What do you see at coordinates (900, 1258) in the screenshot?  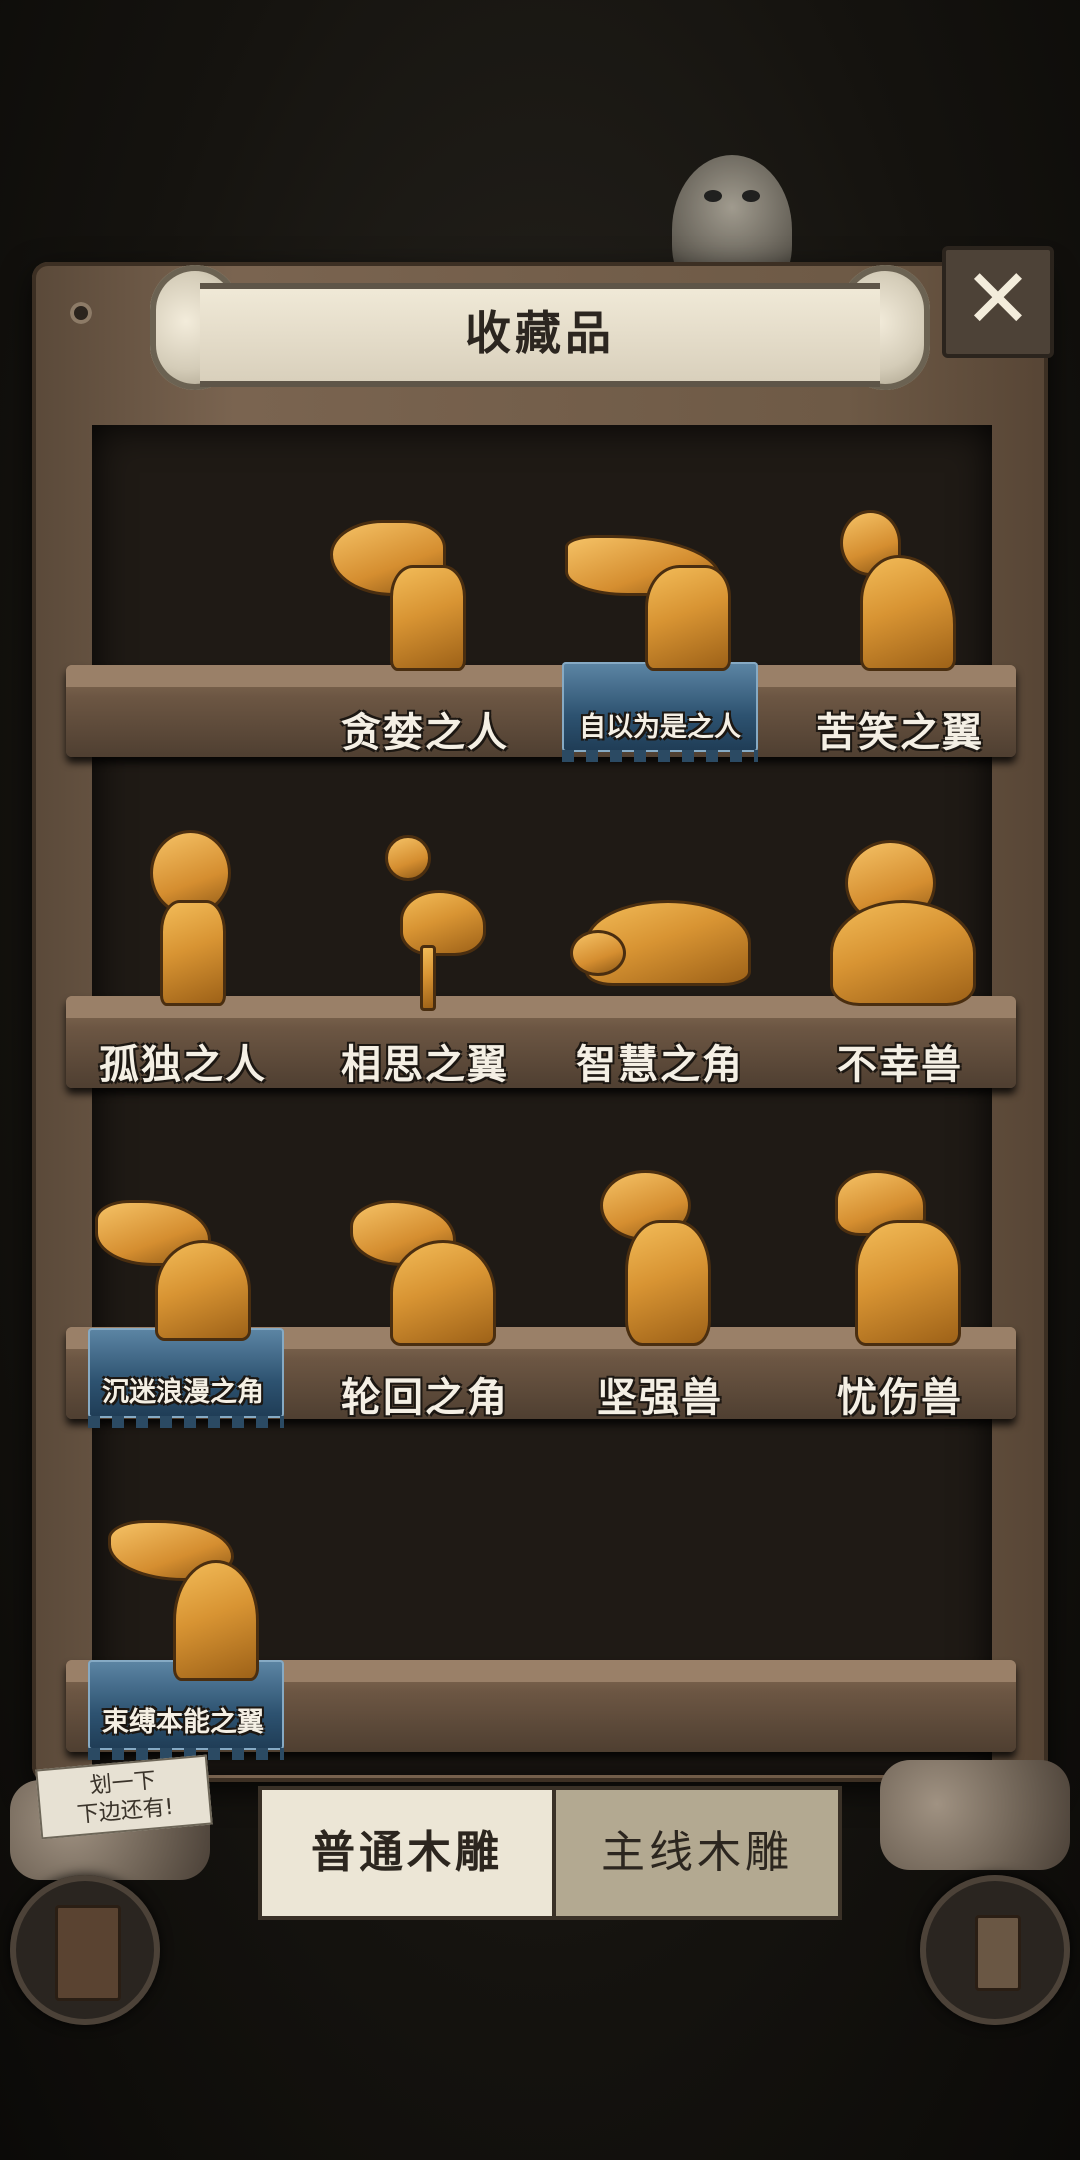 I see `carving-sorrow-beast-figure` at bounding box center [900, 1258].